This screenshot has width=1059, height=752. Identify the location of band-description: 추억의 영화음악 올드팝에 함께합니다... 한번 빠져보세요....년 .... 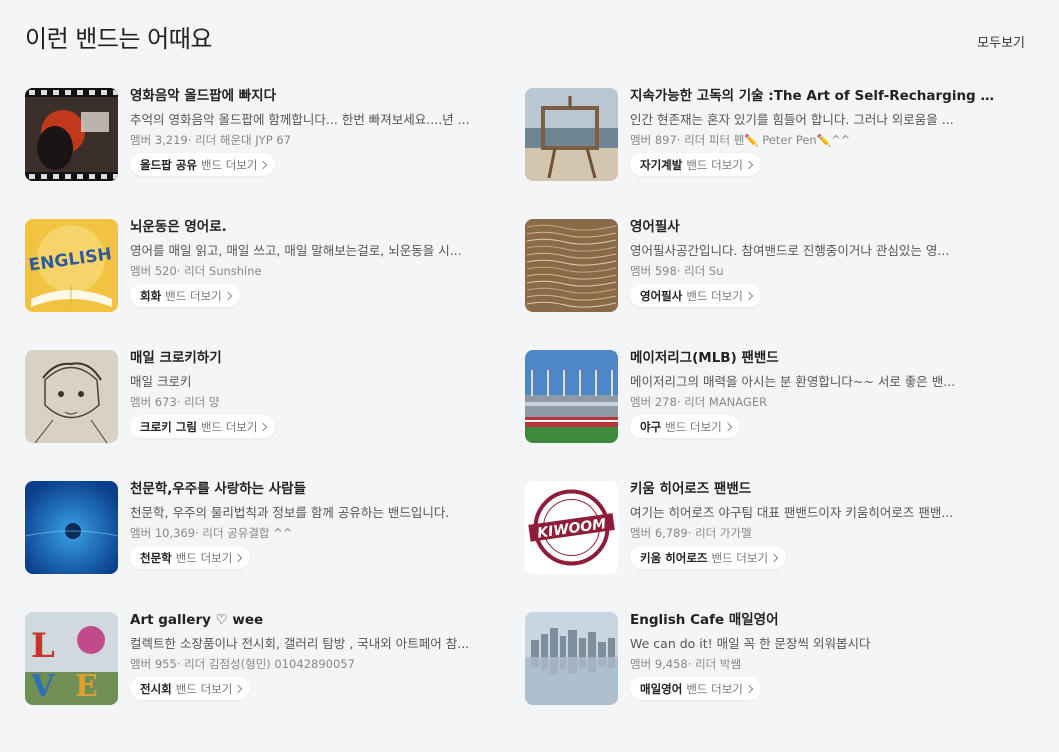
(300, 119).